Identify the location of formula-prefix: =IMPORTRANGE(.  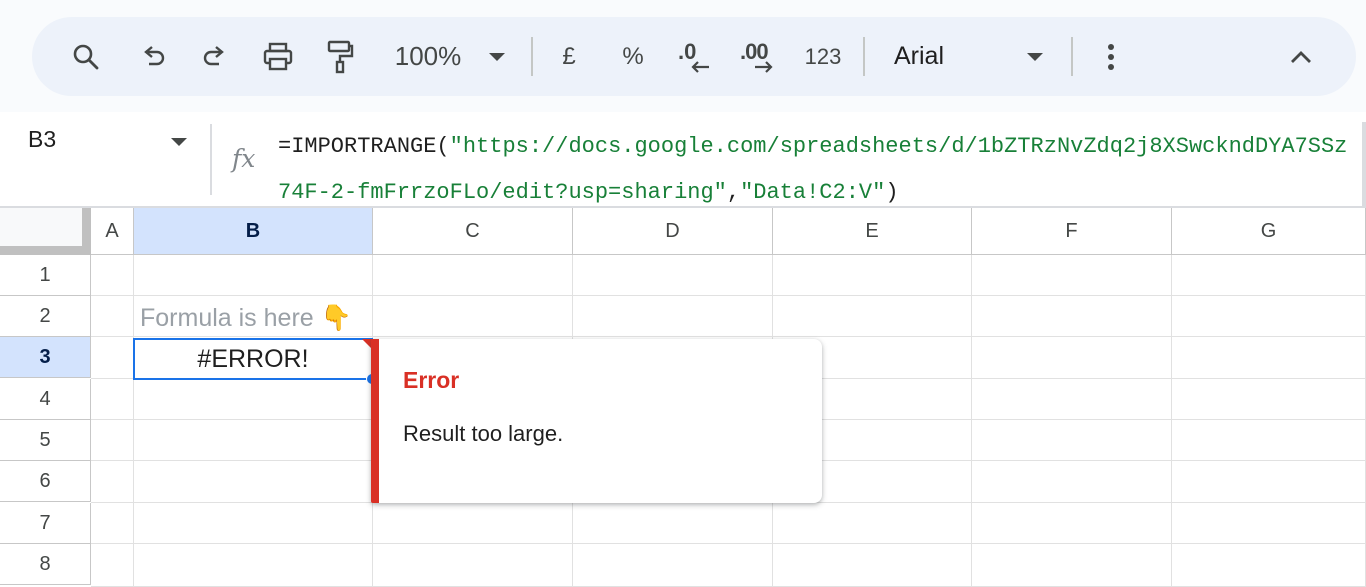
(364, 146).